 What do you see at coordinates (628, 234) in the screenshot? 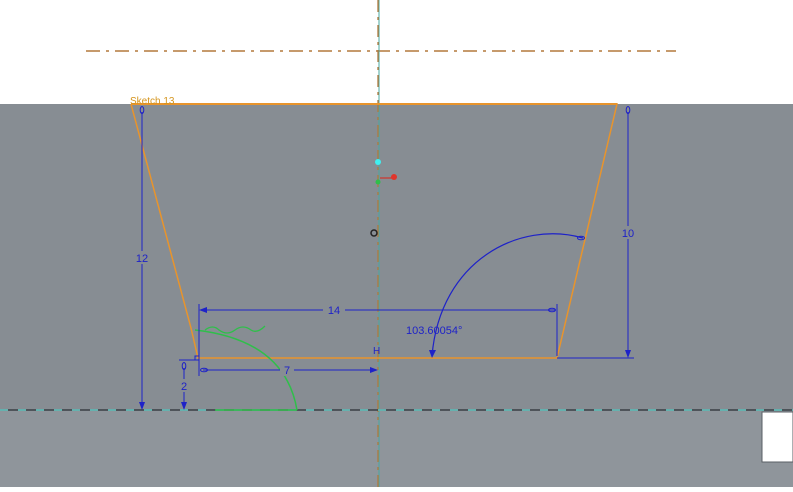
I see `dim-10-value: 10` at bounding box center [628, 234].